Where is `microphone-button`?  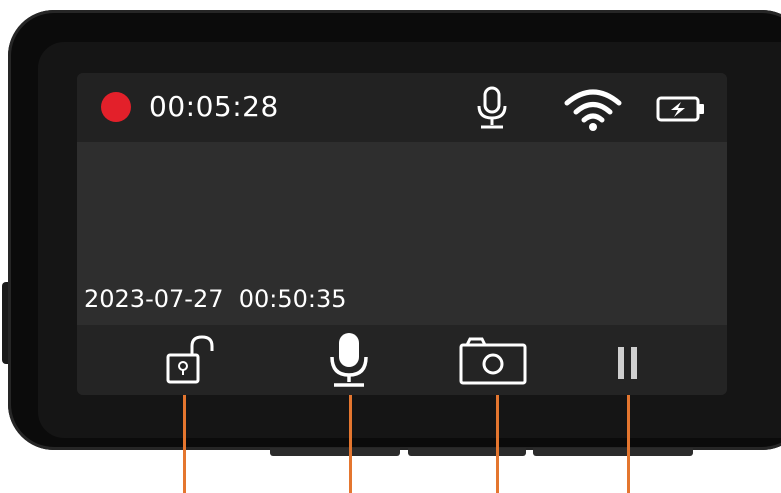
microphone-button is located at coordinates (349, 360).